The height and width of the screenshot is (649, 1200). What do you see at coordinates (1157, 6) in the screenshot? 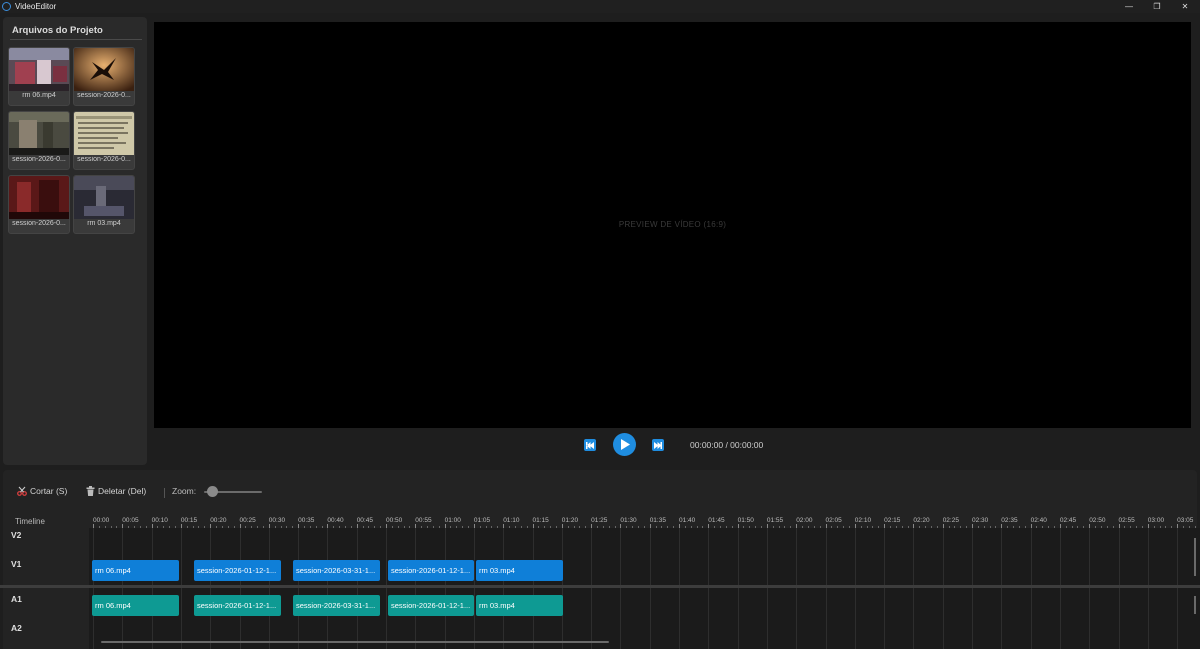
I see `maximize-button: ❐` at bounding box center [1157, 6].